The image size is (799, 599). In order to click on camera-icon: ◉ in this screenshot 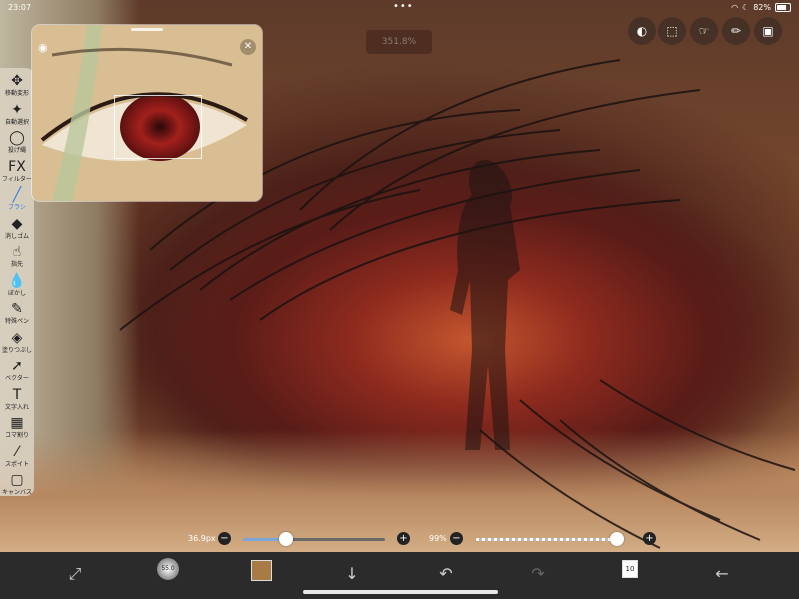, I will do `click(43, 47)`.